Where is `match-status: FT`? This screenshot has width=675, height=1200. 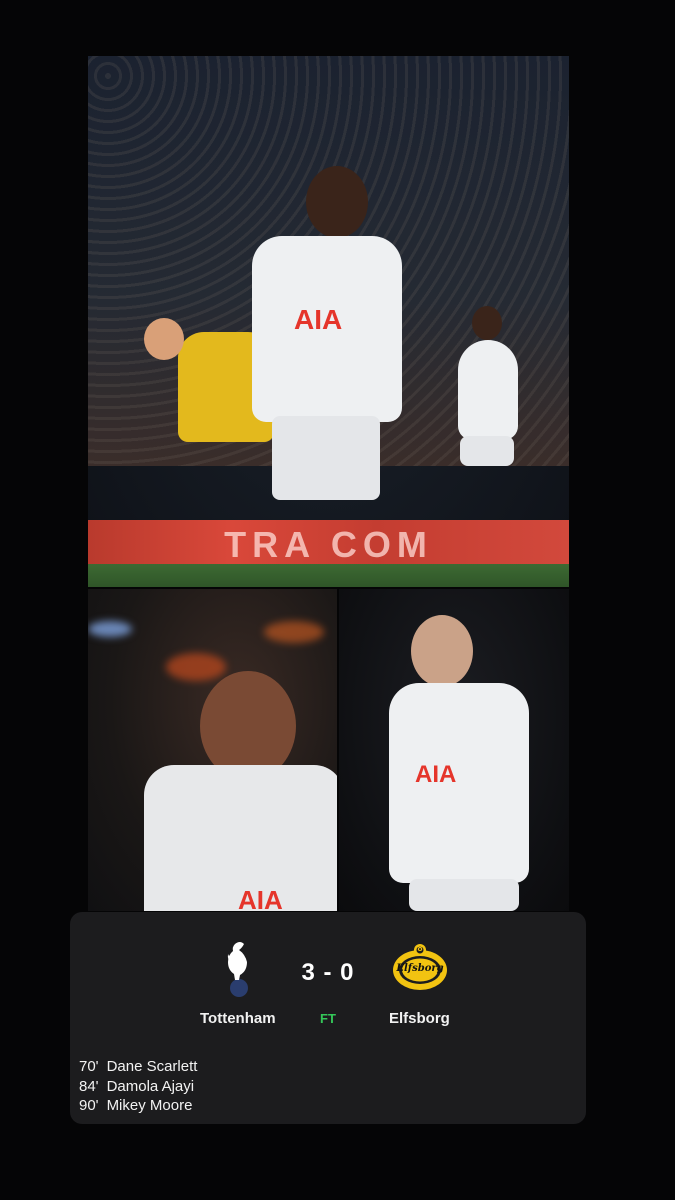
match-status: FT is located at coordinates (328, 1018).